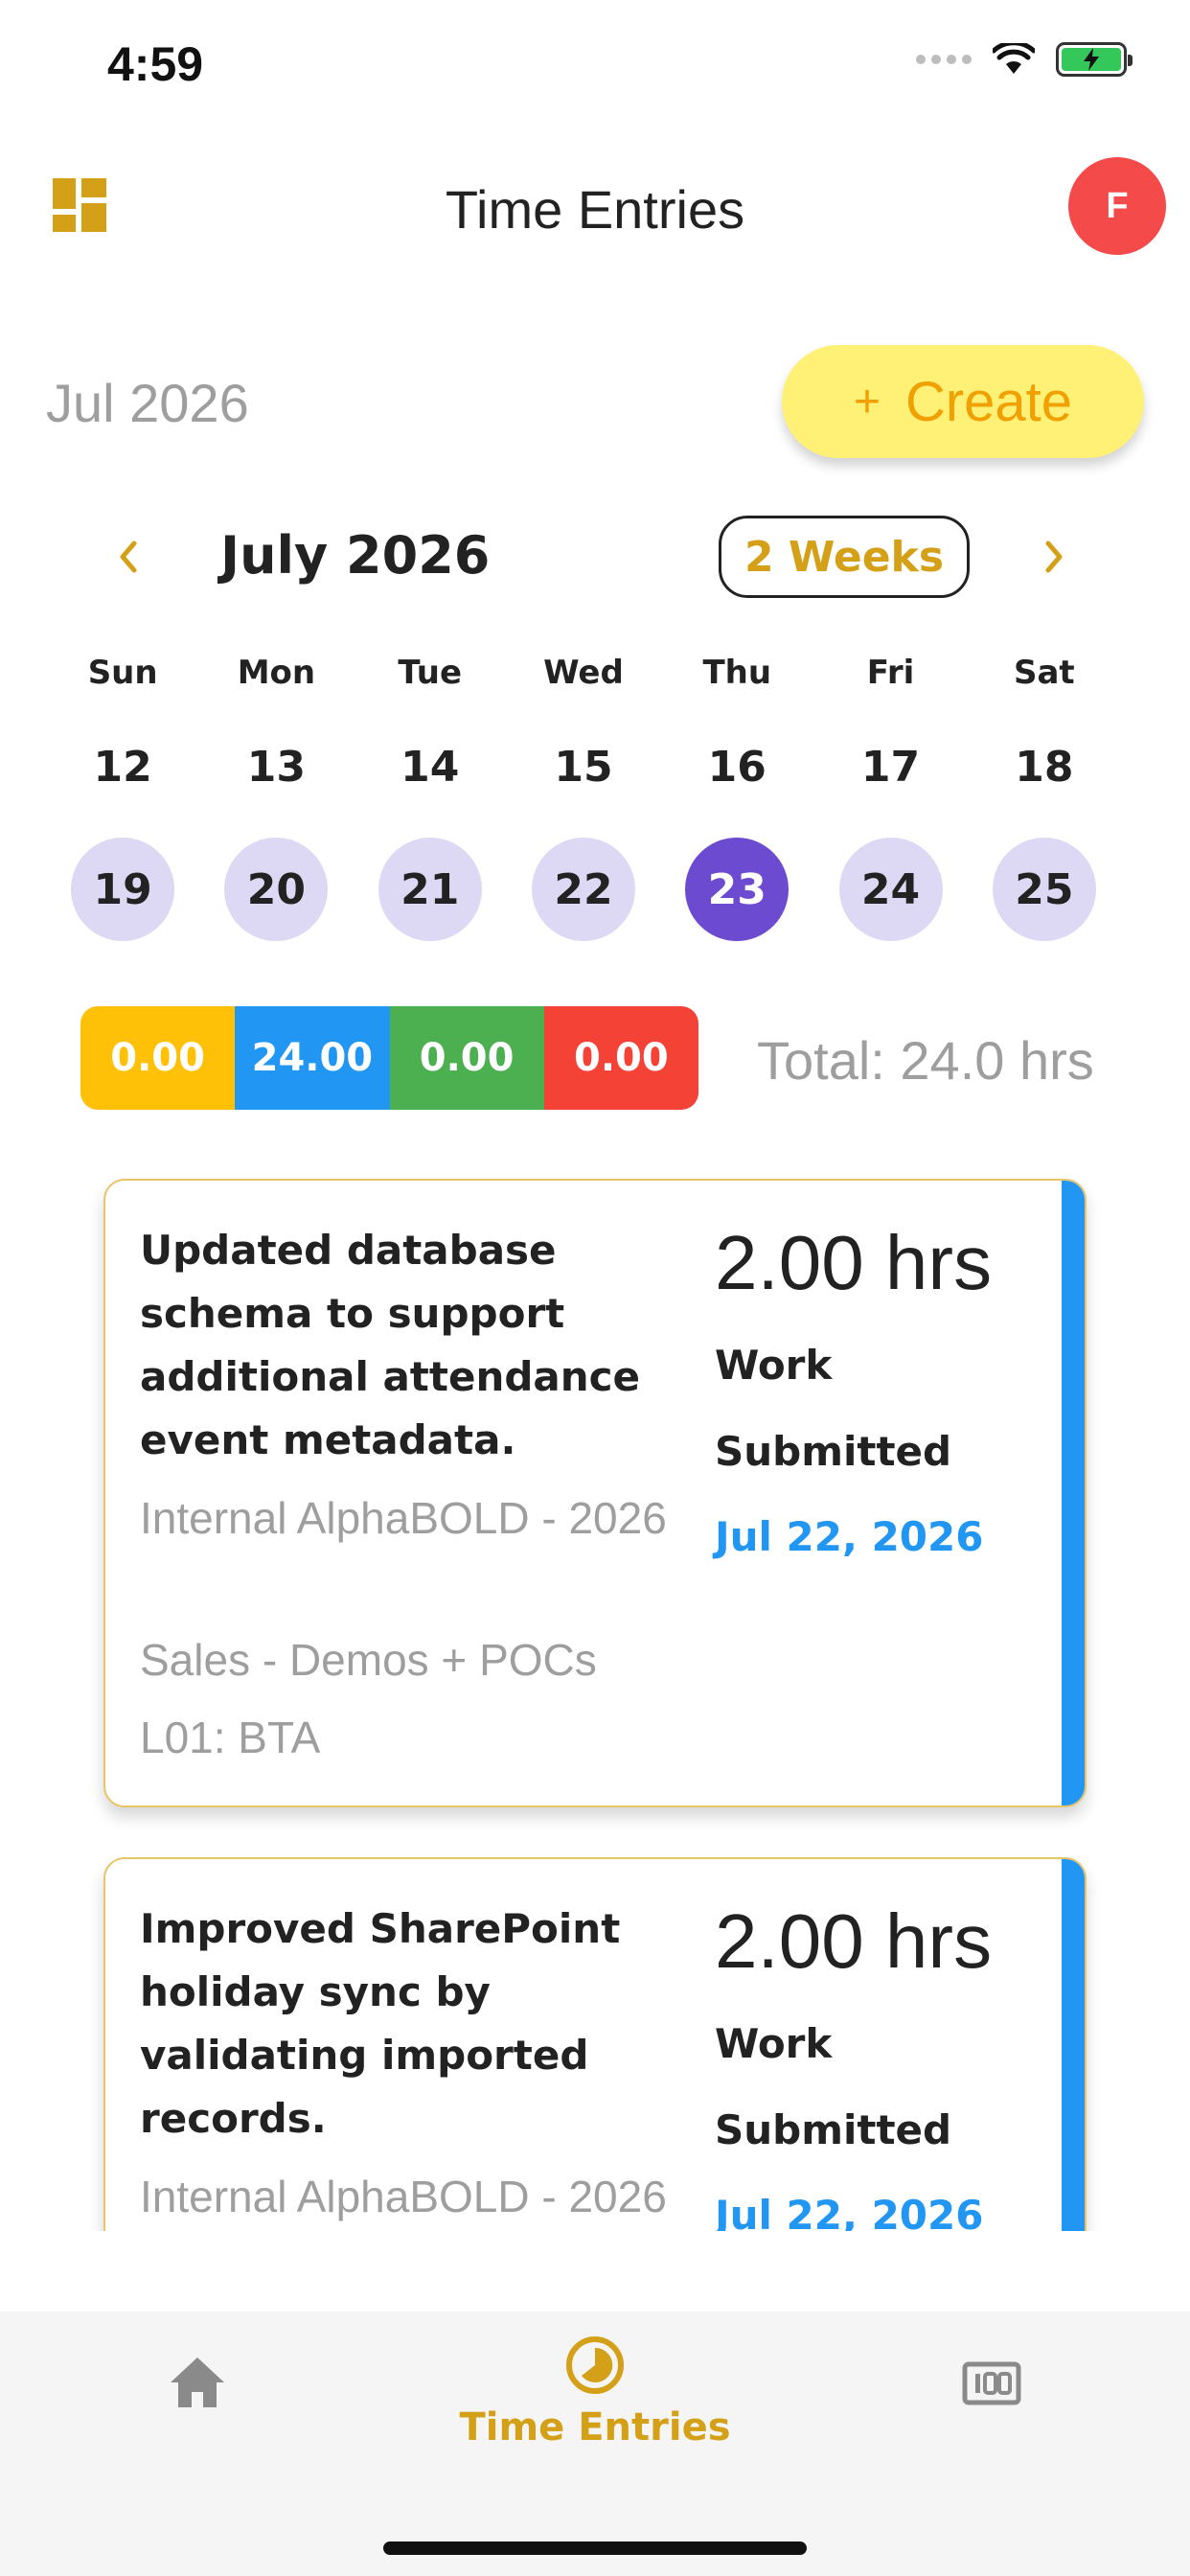 The width and height of the screenshot is (1190, 2576). I want to click on battery-icon, so click(1095, 59).